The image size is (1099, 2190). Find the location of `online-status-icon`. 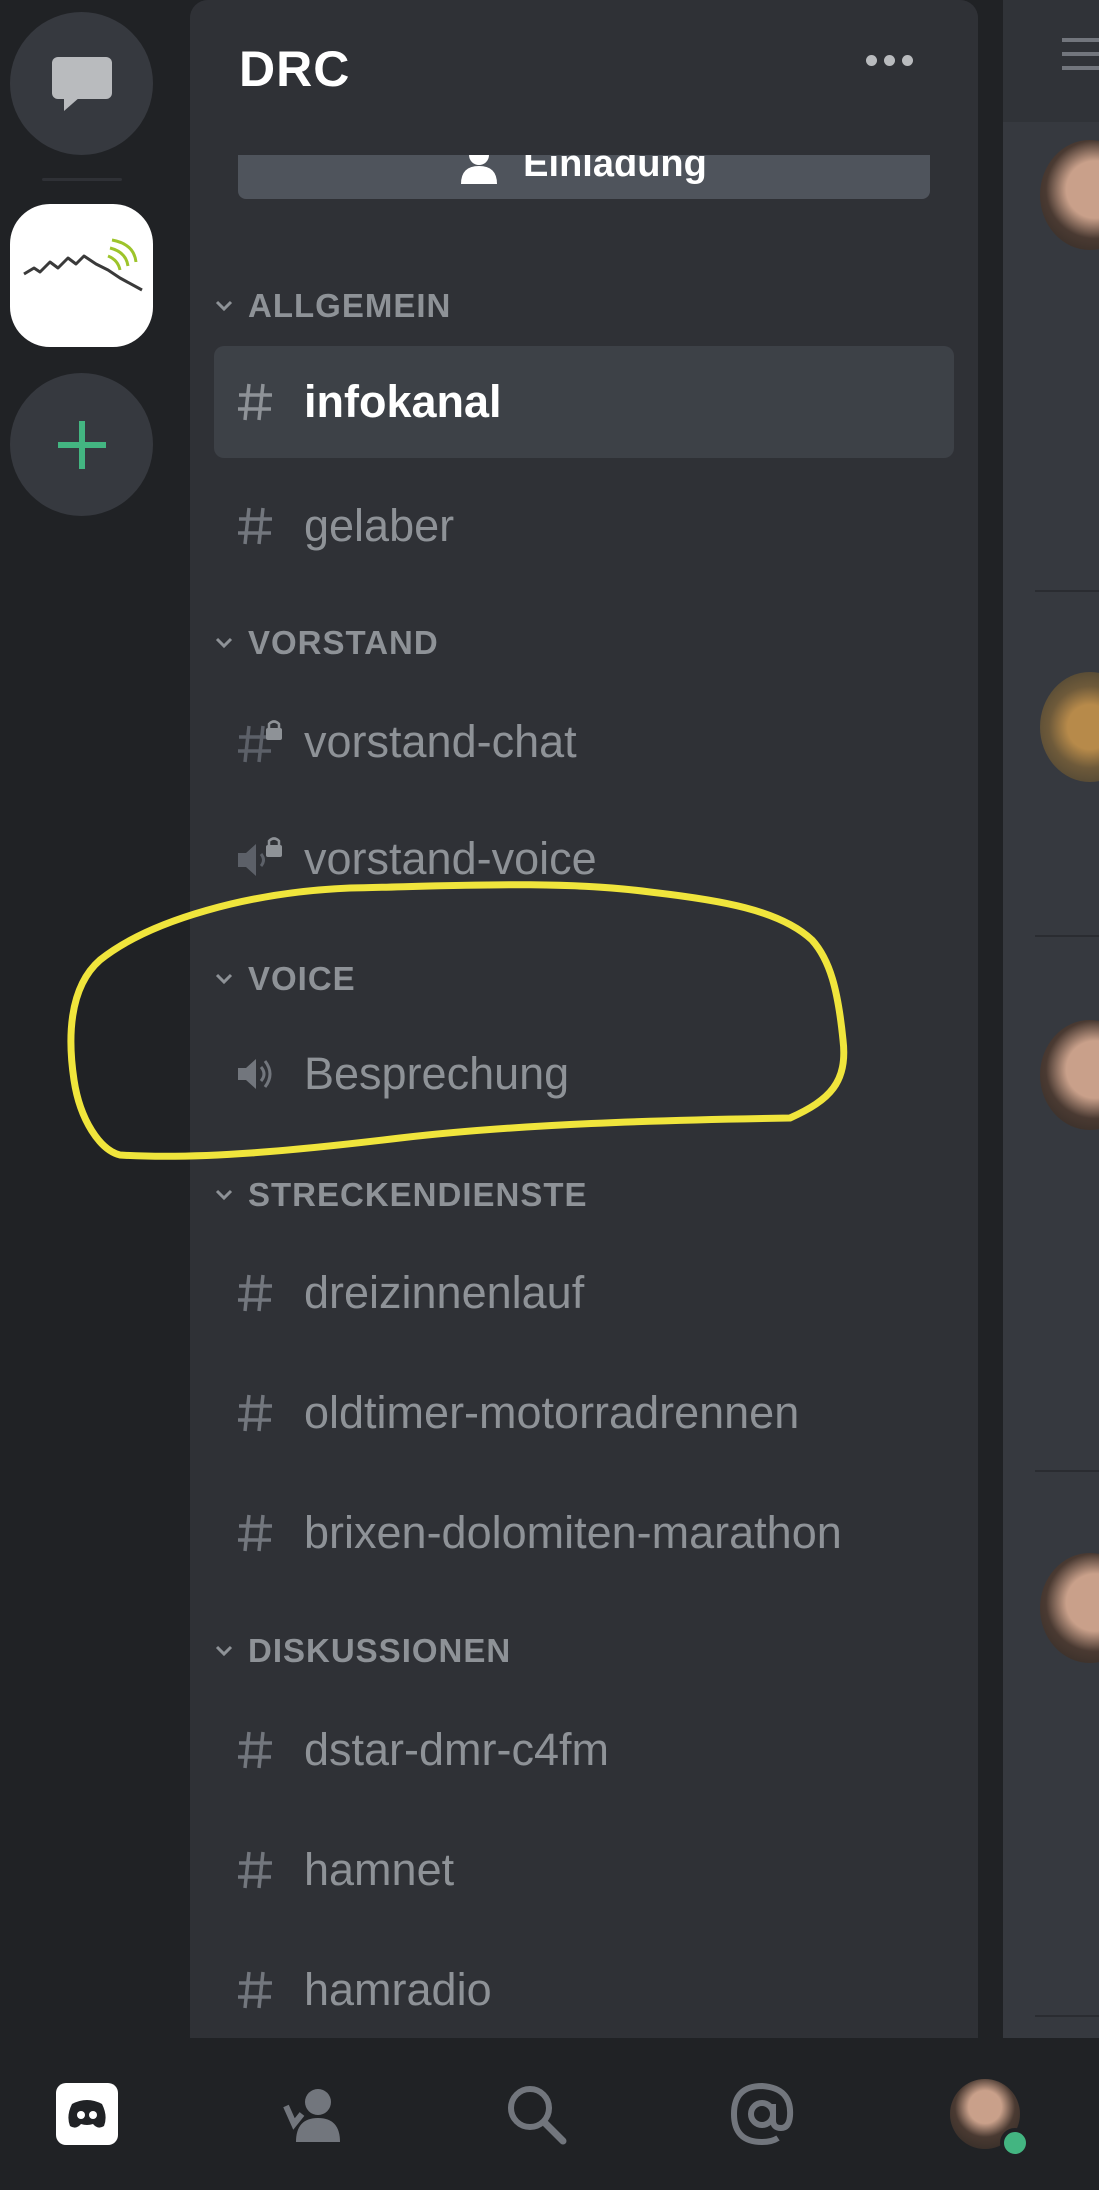

online-status-icon is located at coordinates (1015, 2143).